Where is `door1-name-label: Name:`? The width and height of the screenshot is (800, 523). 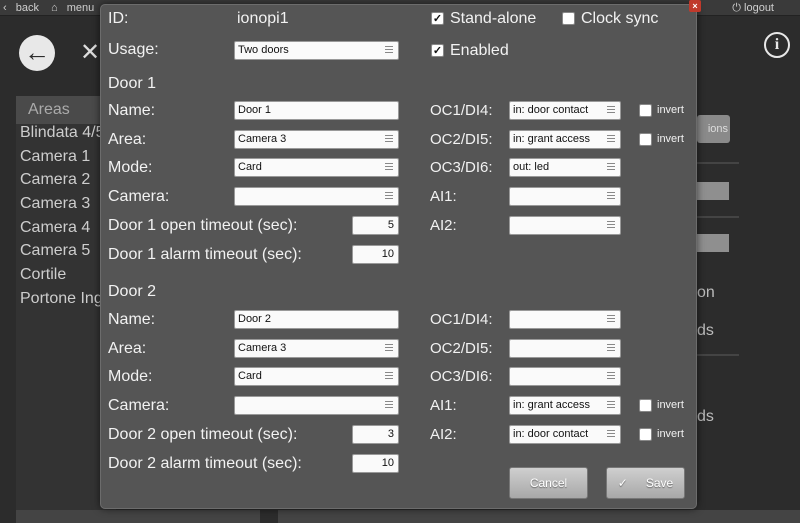 door1-name-label: Name: is located at coordinates (132, 110).